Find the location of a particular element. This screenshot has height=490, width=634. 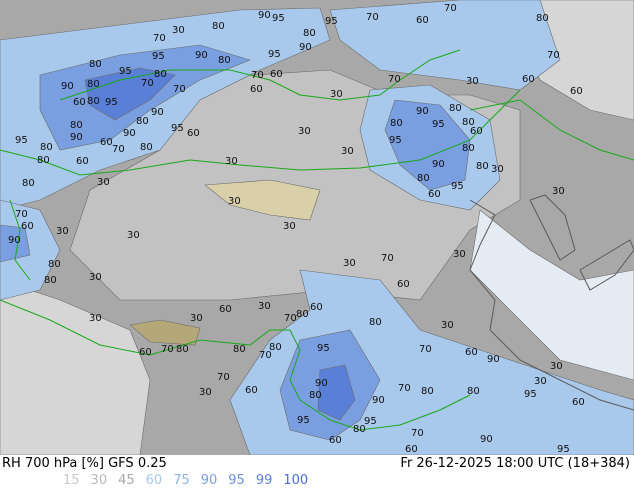

legend-value: 75 is located at coordinates (181, 480).